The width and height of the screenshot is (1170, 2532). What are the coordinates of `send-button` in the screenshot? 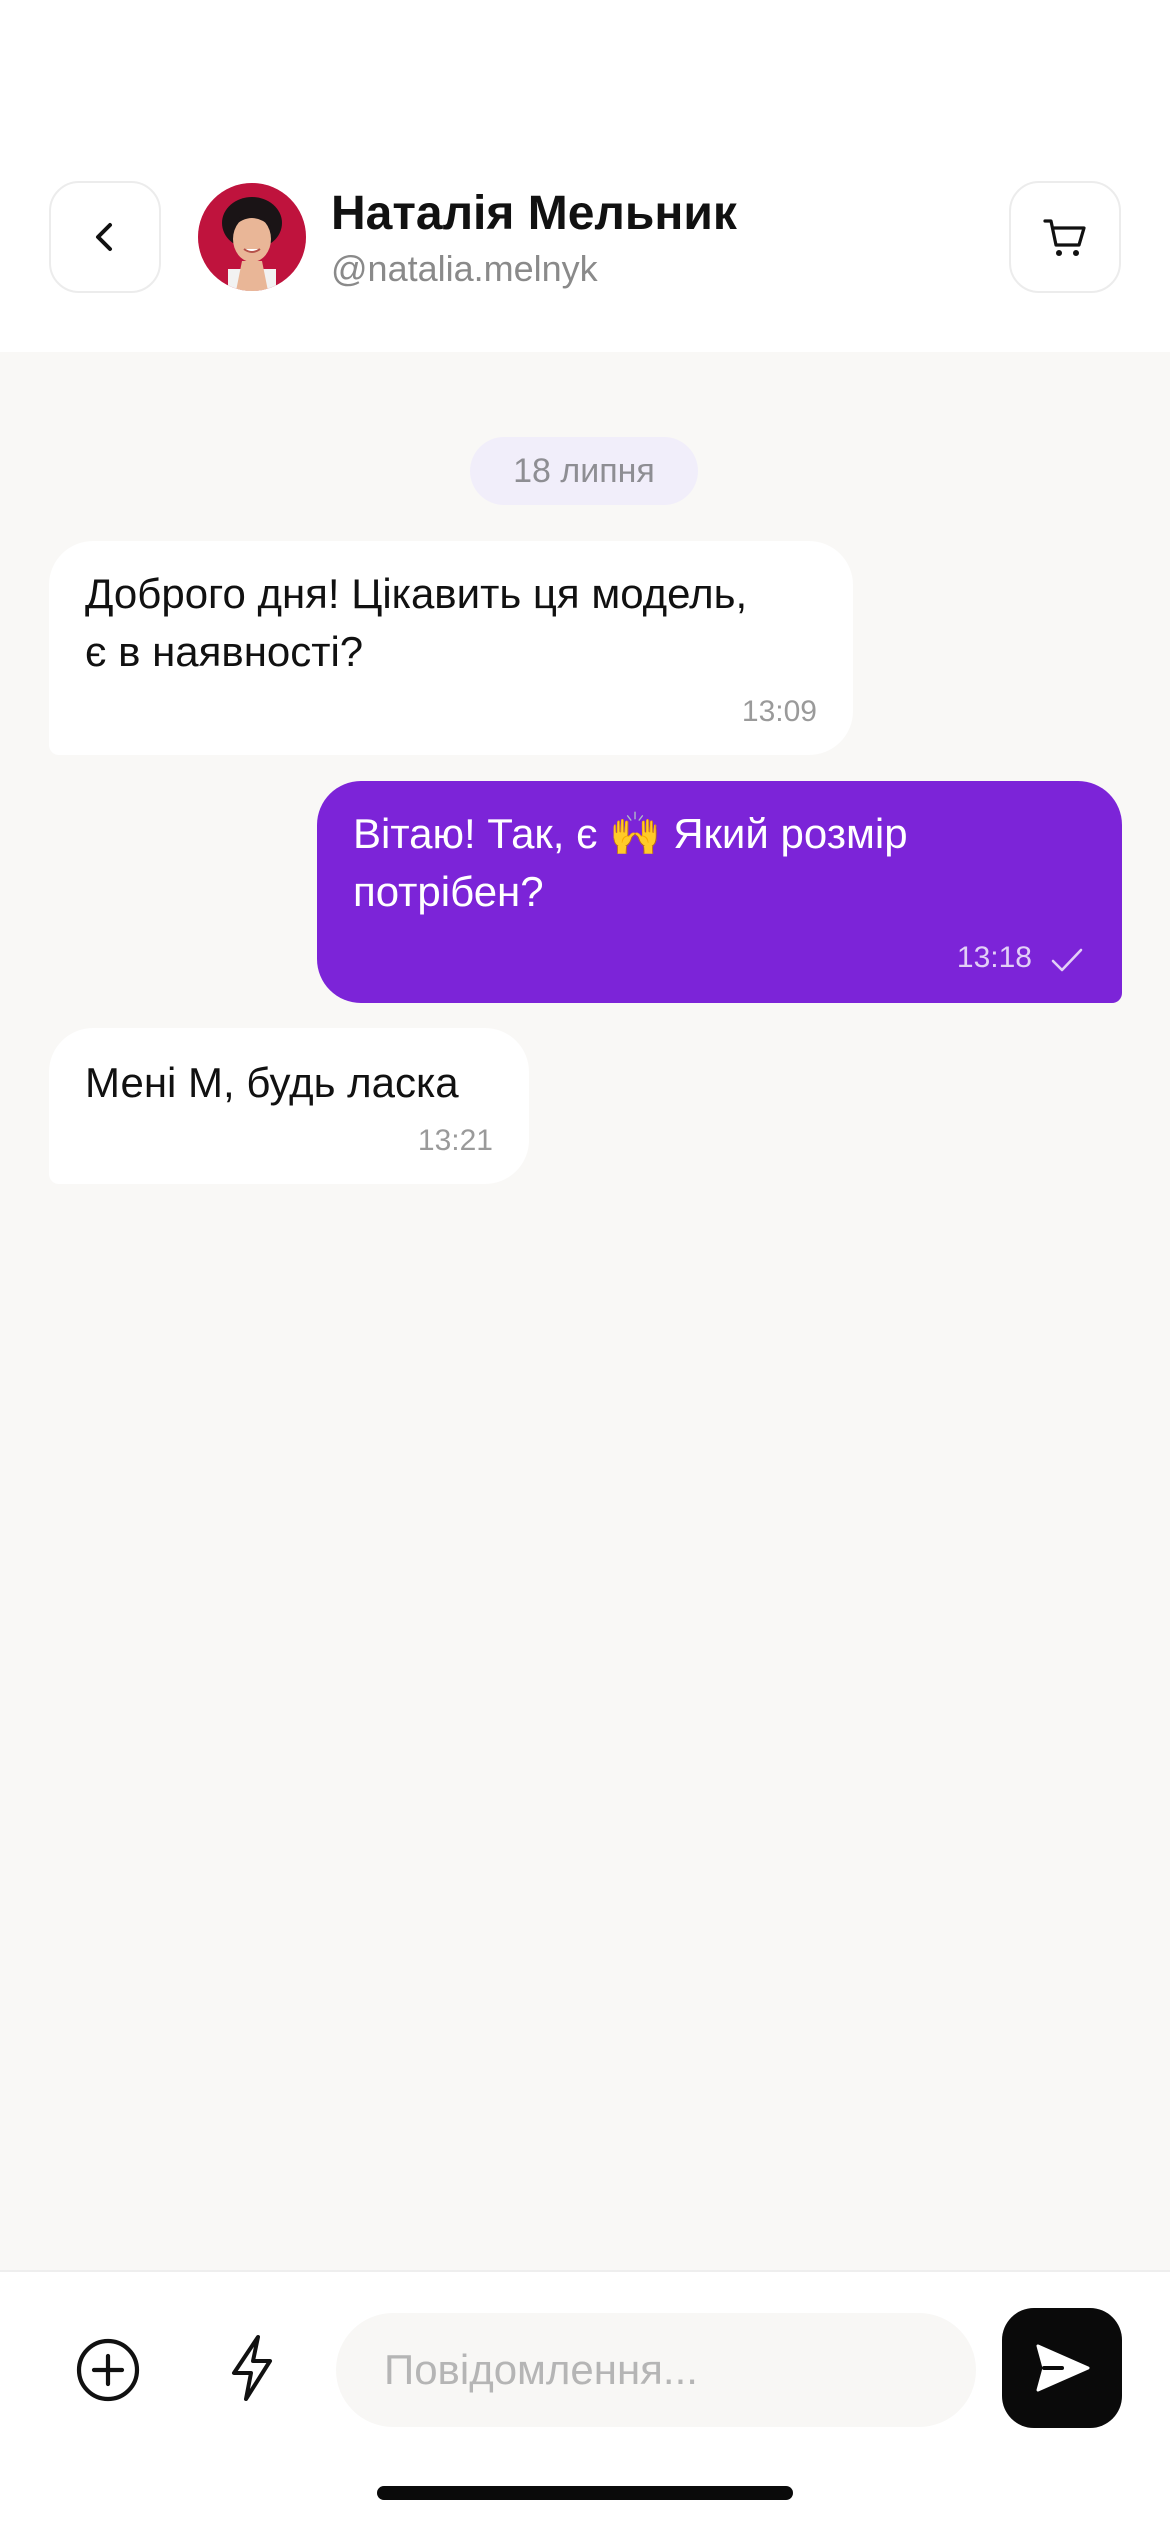 It's located at (1062, 2368).